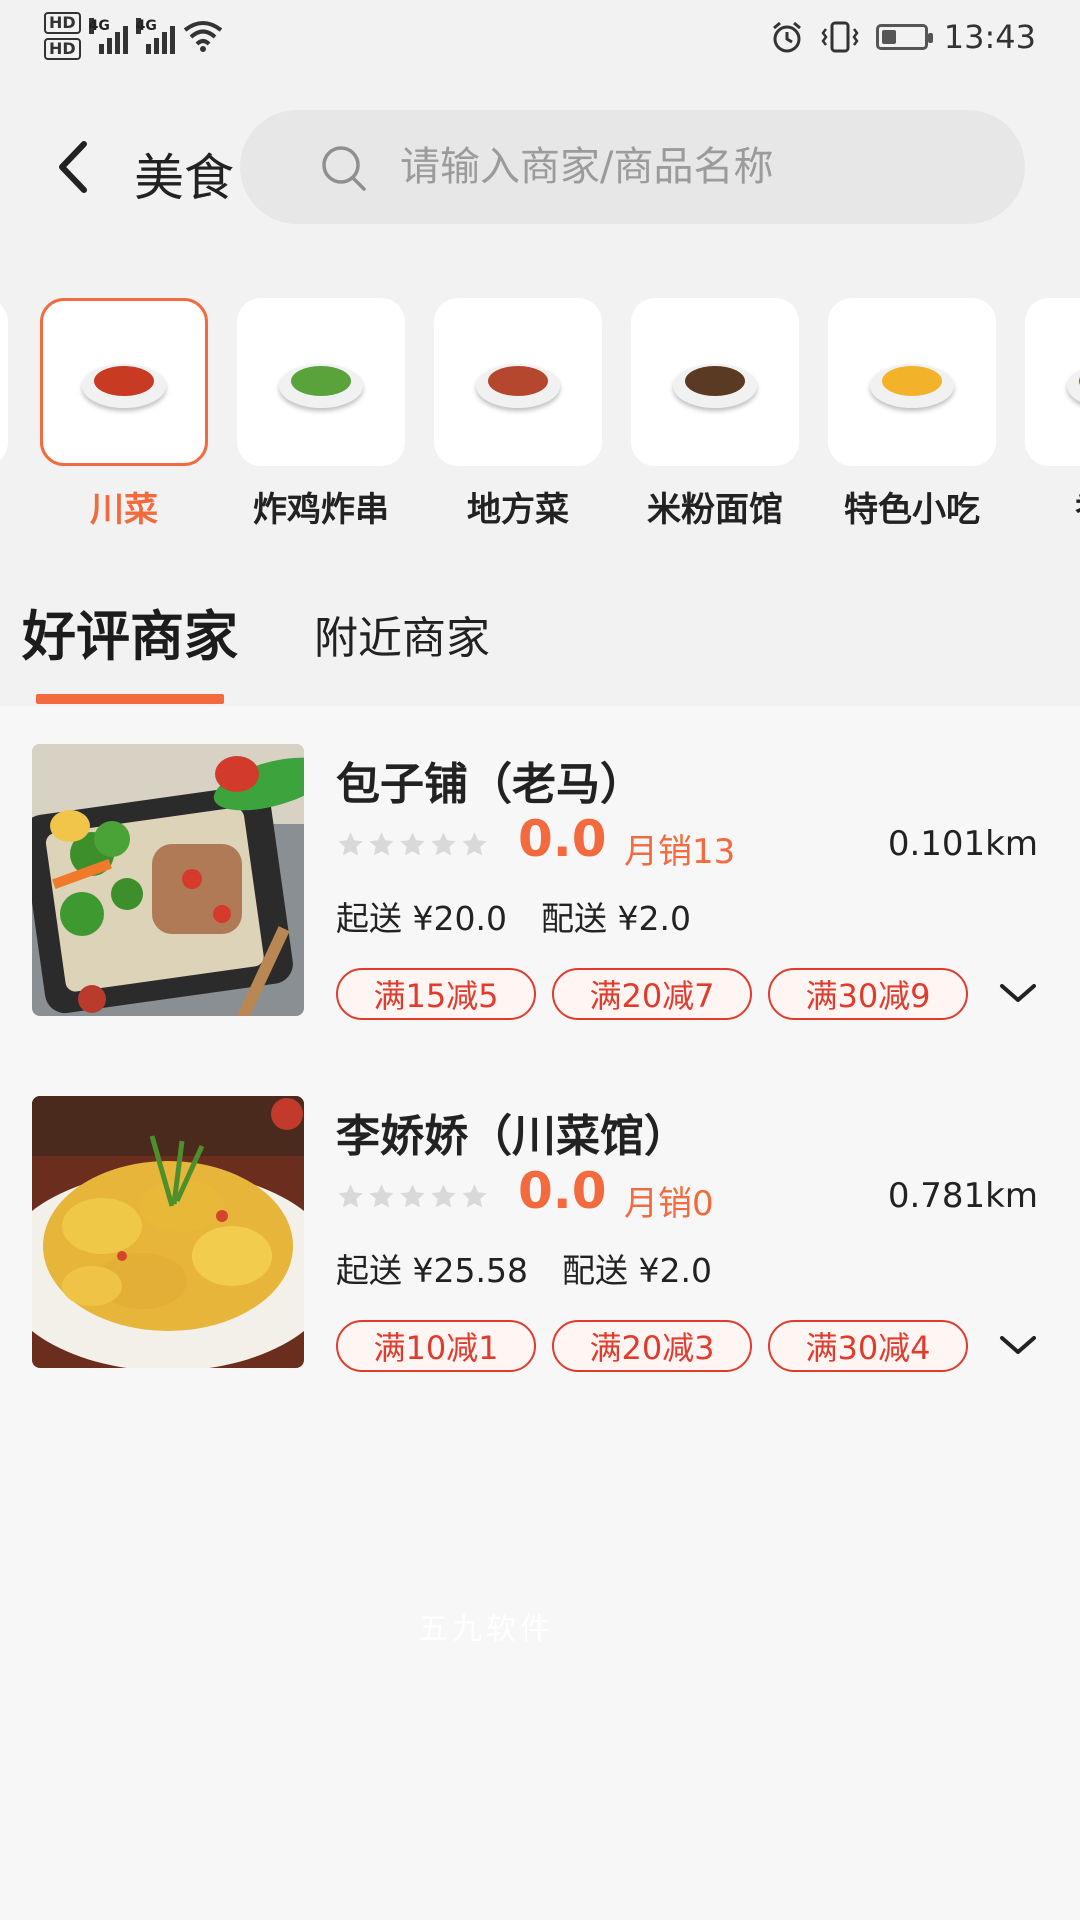 The height and width of the screenshot is (1920, 1080). Describe the element at coordinates (490, 784) in the screenshot. I see `shop-name: 包子铺（老马）` at that location.